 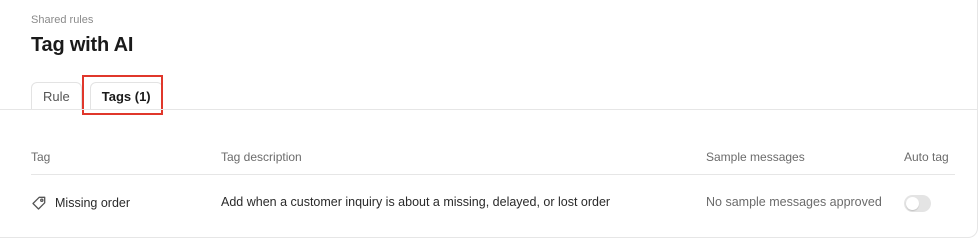 I want to click on sample-messages-status: No sample messages approved, so click(x=794, y=202).